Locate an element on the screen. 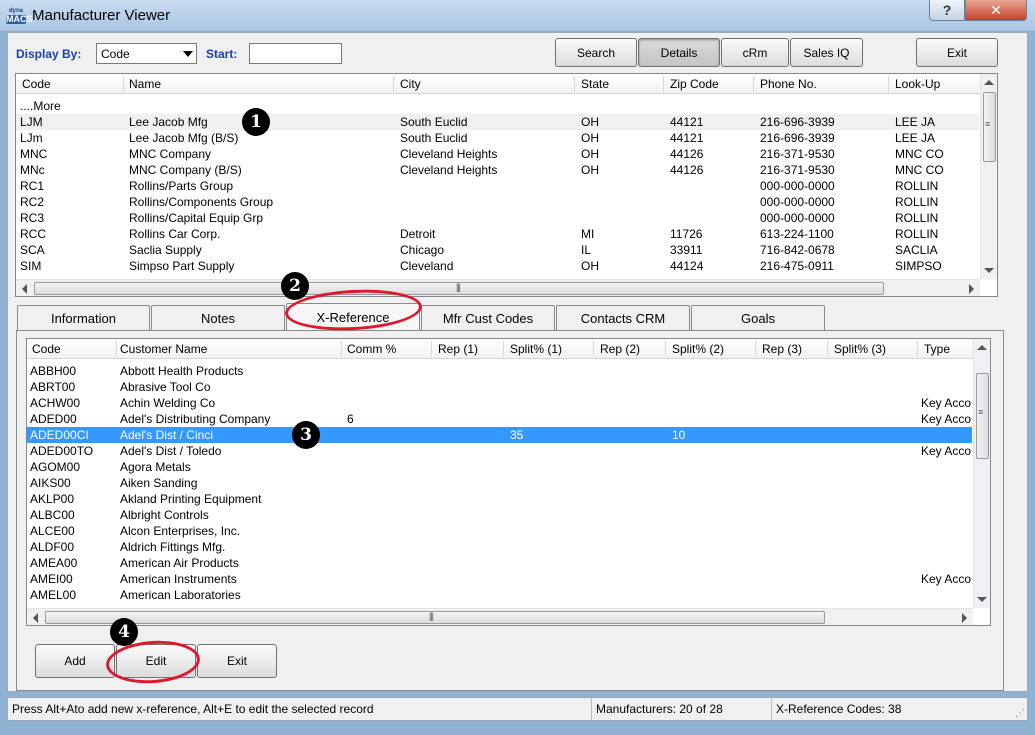 The image size is (1035, 735). cell-city: Cleveland is located at coordinates (427, 266).